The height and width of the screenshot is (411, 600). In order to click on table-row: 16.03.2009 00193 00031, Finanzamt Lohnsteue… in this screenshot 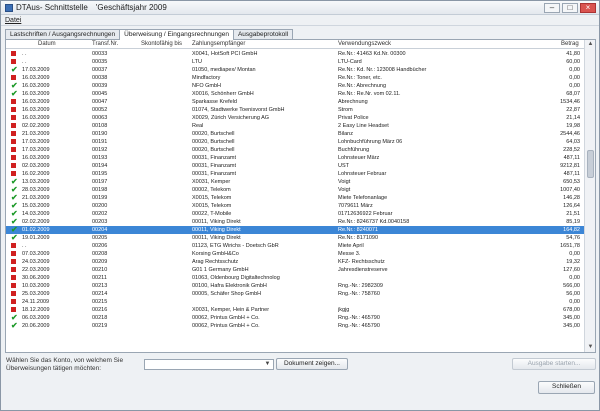, I will do `click(295, 158)`.